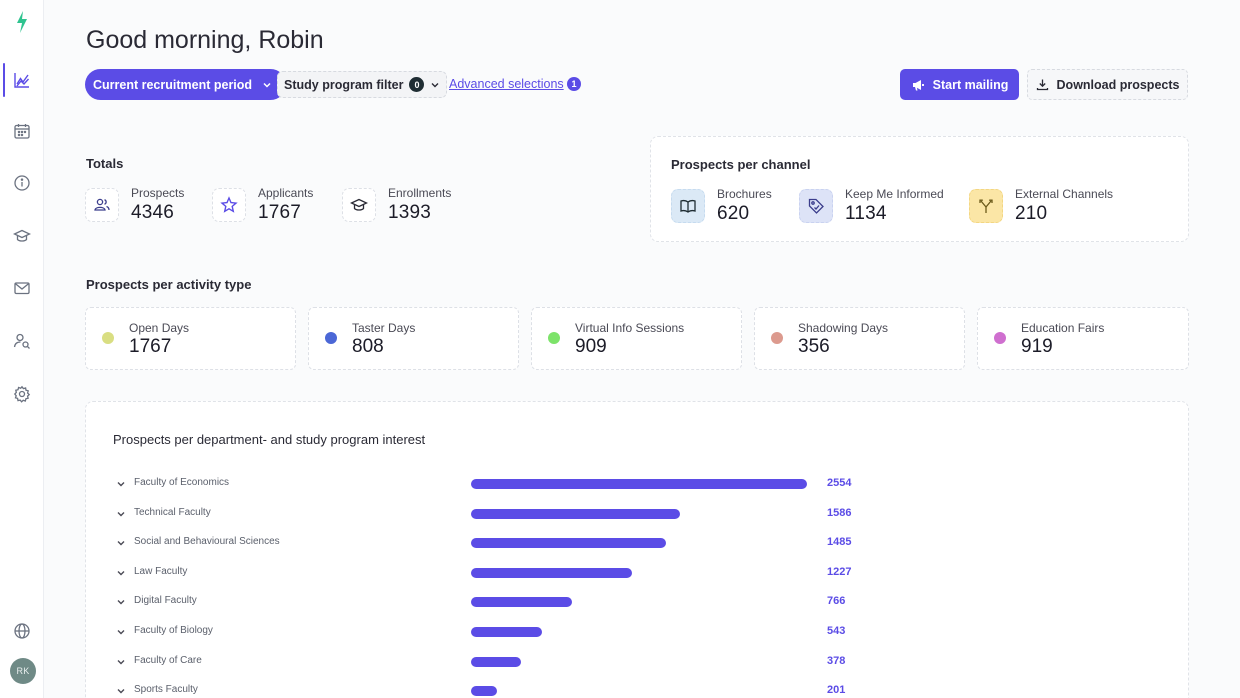 The width and height of the screenshot is (1240, 698). What do you see at coordinates (638, 632) in the screenshot?
I see `department-row: Faculty of Biology 543` at bounding box center [638, 632].